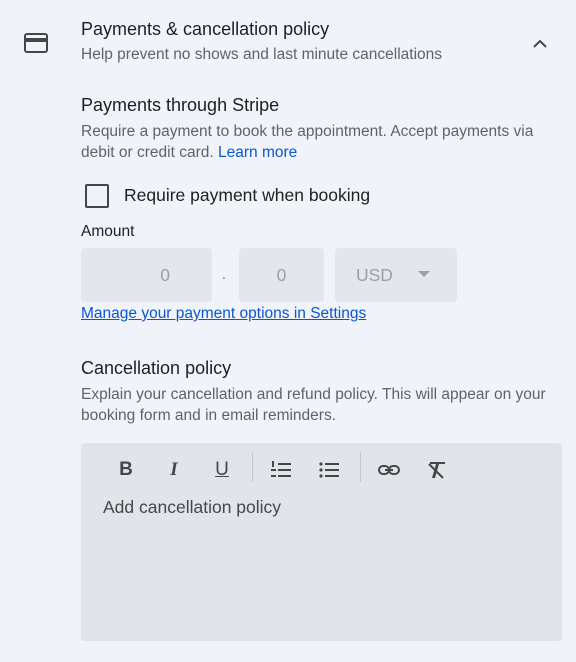 Image resolution: width=576 pixels, height=662 pixels. I want to click on amount-fraction-value: 0, so click(281, 274).